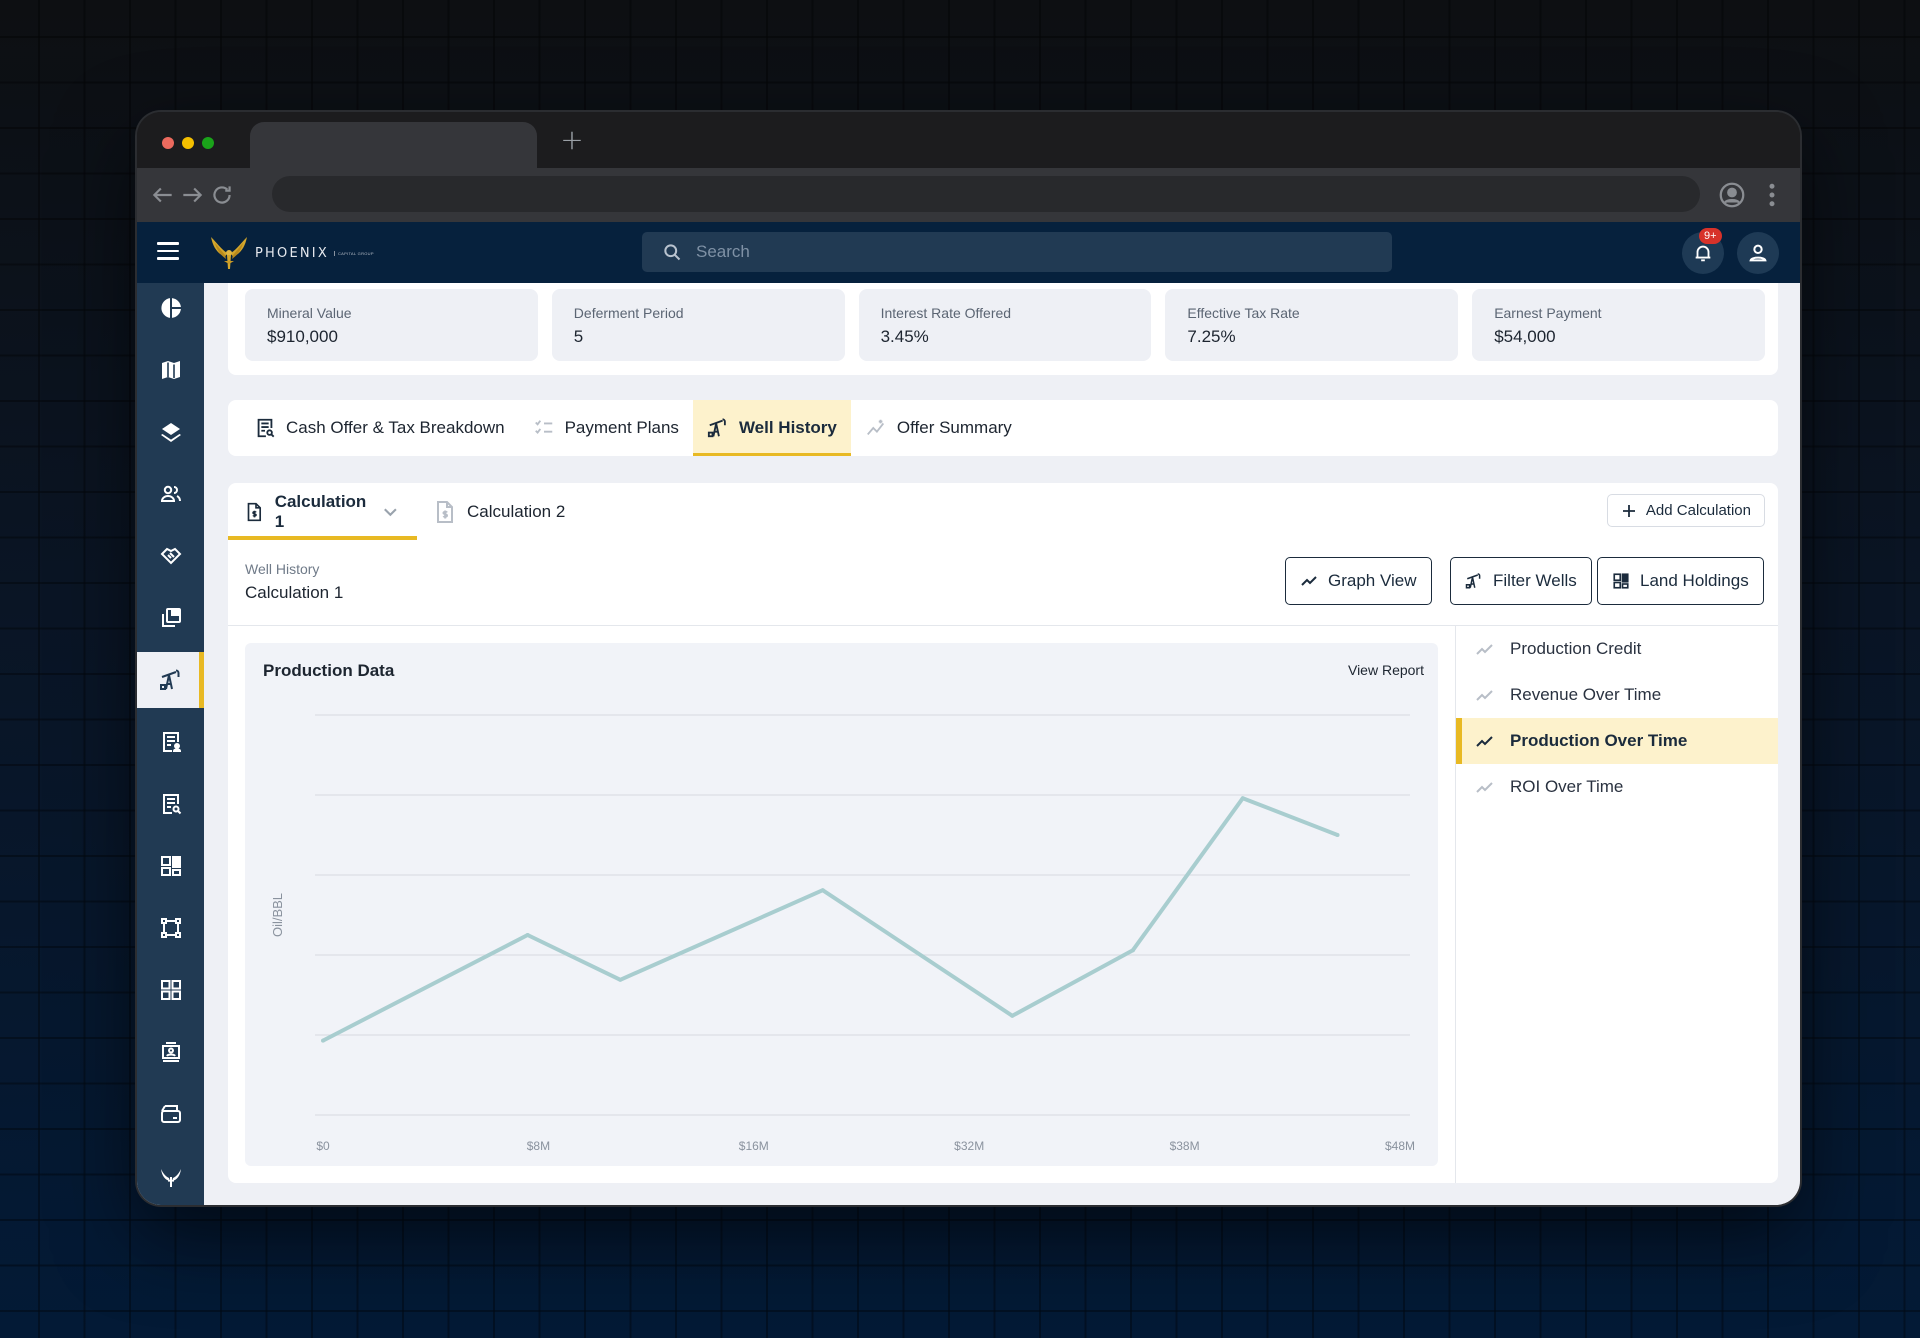 The width and height of the screenshot is (1920, 1338). I want to click on logo: PHOENIX CAPITAL GROUP, so click(290, 253).